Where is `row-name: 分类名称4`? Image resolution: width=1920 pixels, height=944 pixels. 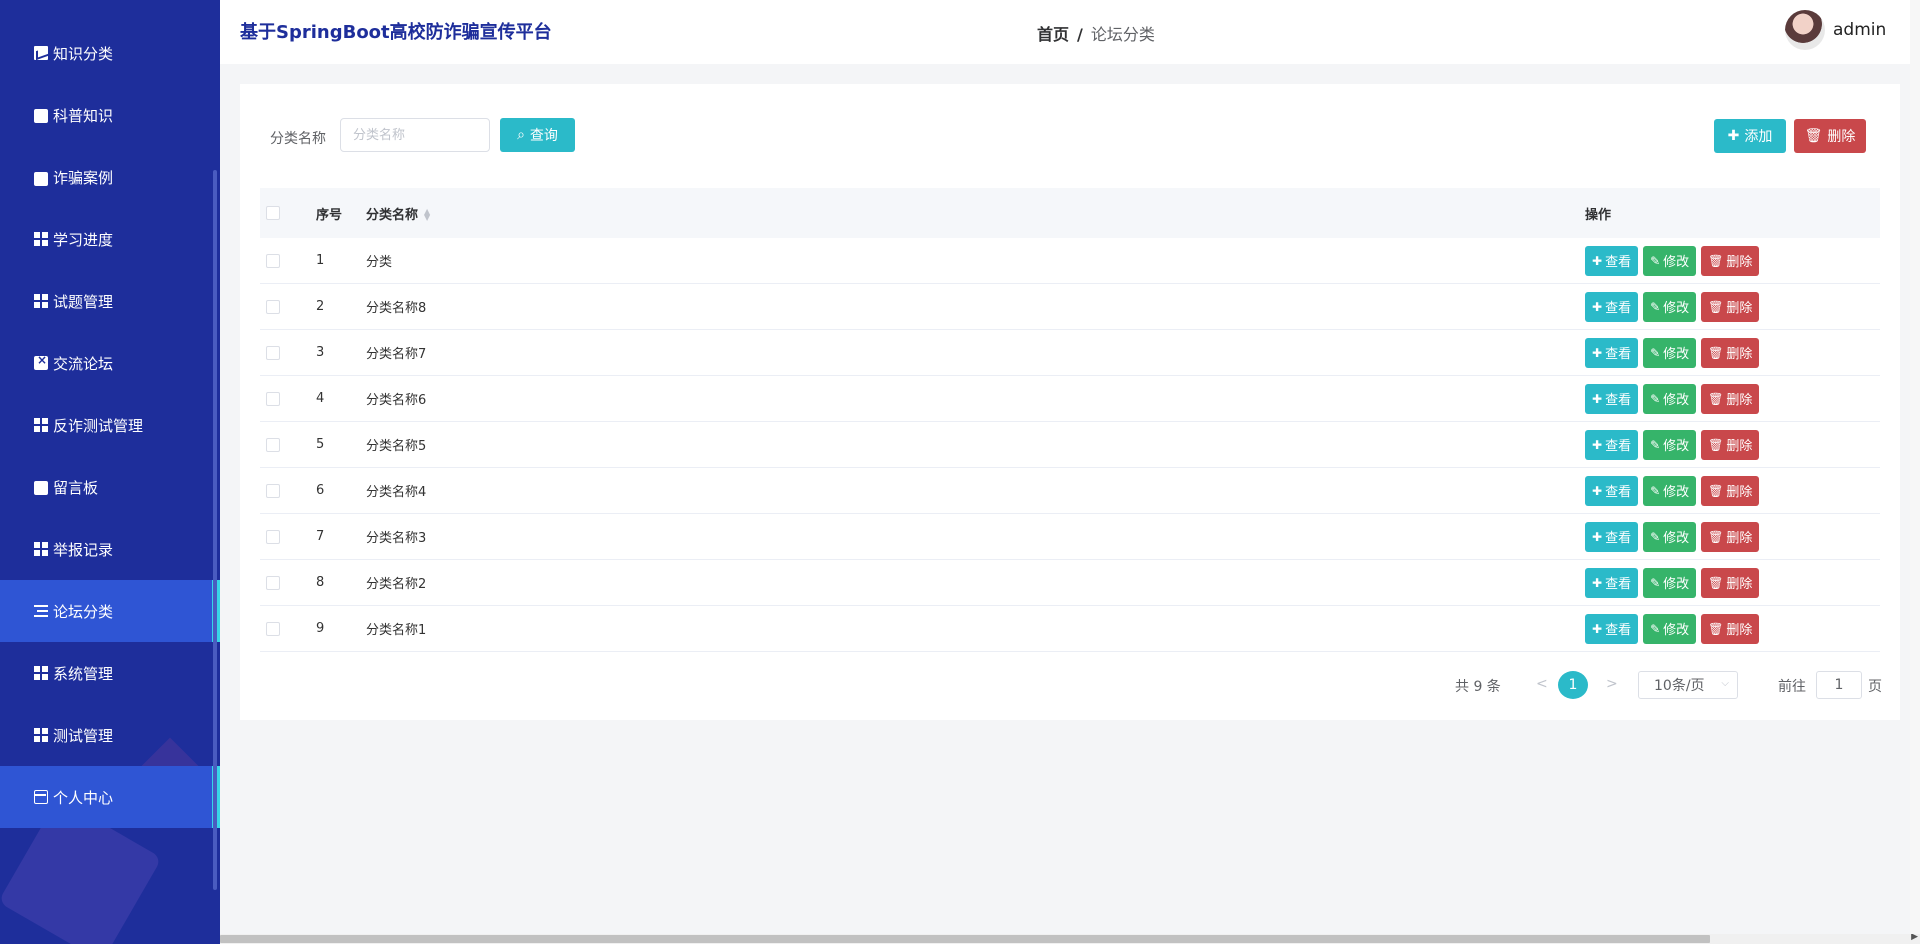
row-name: 分类名称4 is located at coordinates (396, 492).